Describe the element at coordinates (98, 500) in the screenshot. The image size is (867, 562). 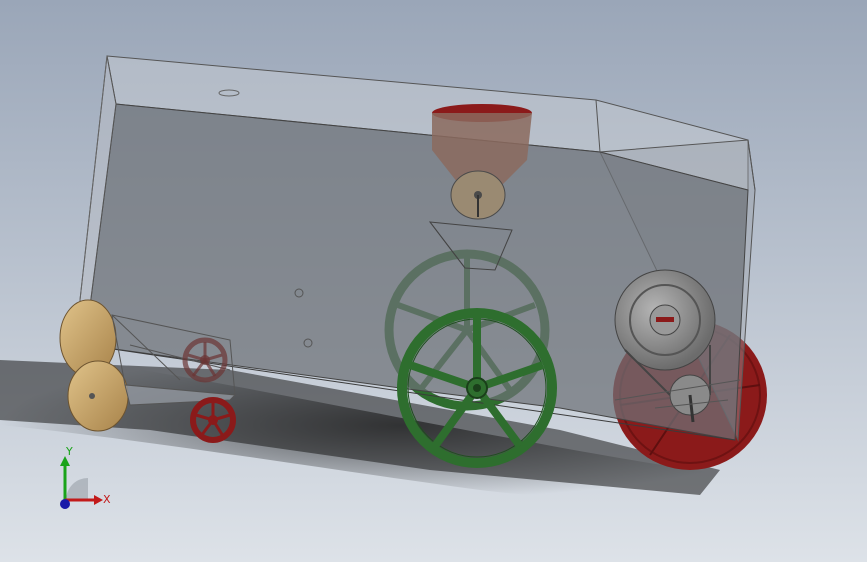
I see `x-axis-arrowhead` at that location.